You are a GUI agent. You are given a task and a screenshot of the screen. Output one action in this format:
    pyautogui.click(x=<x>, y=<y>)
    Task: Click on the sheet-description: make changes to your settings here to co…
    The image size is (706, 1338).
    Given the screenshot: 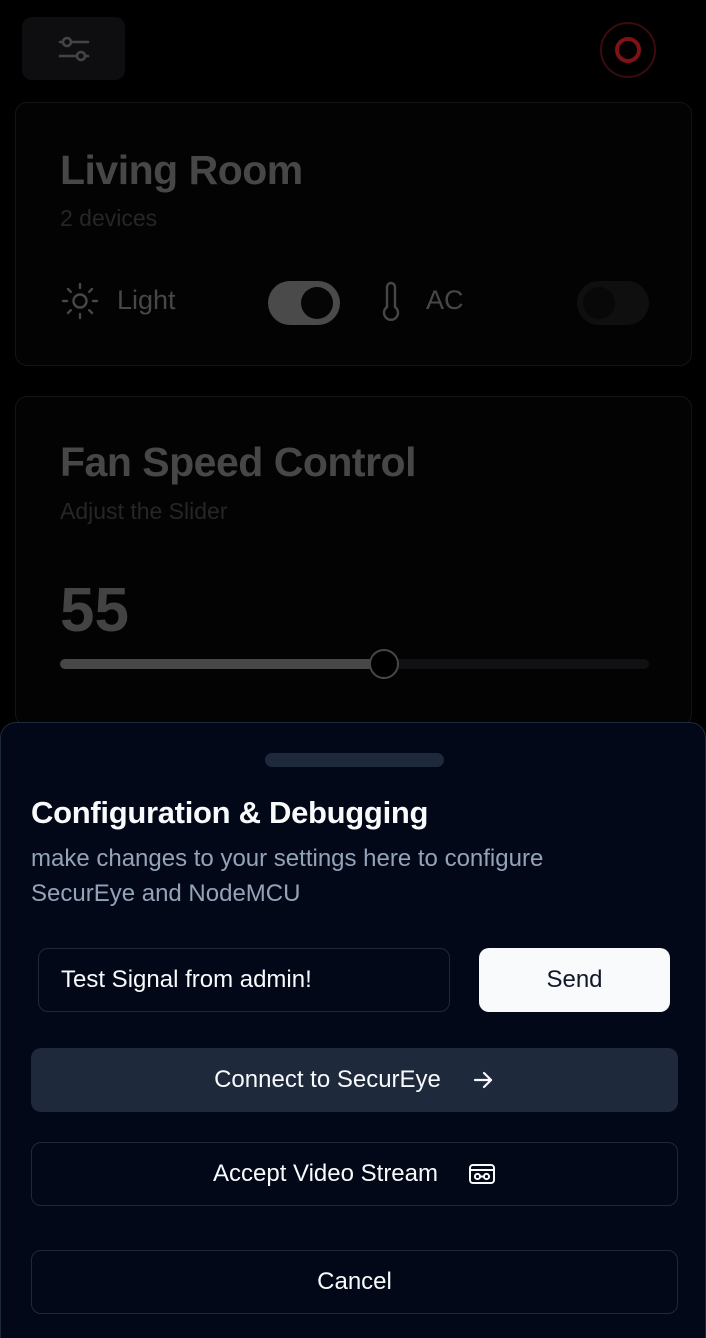 What is the action you would take?
    pyautogui.click(x=287, y=876)
    